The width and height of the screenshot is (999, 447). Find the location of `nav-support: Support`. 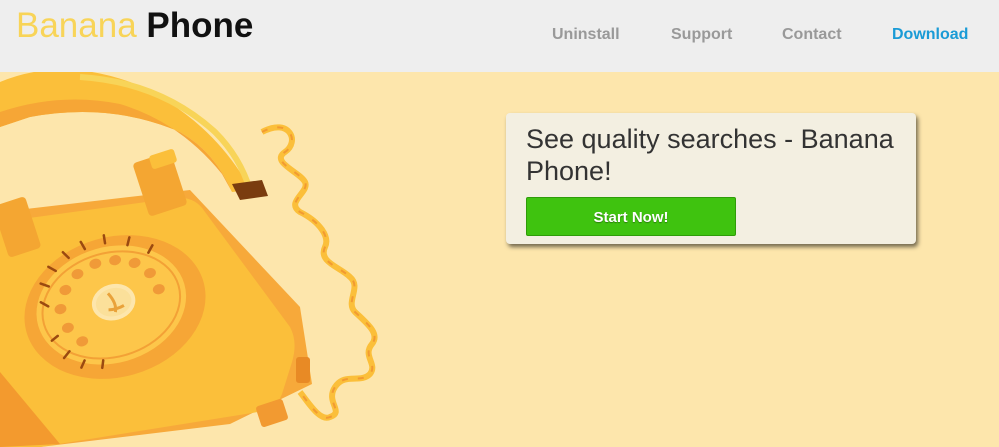

nav-support: Support is located at coordinates (701, 35).